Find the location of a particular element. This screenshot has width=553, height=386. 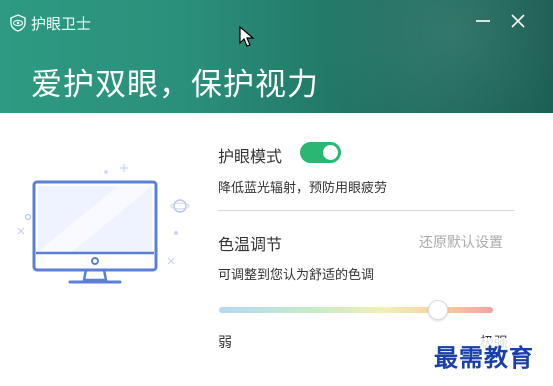

watermark-text: 最需教育 is located at coordinates (484, 355).